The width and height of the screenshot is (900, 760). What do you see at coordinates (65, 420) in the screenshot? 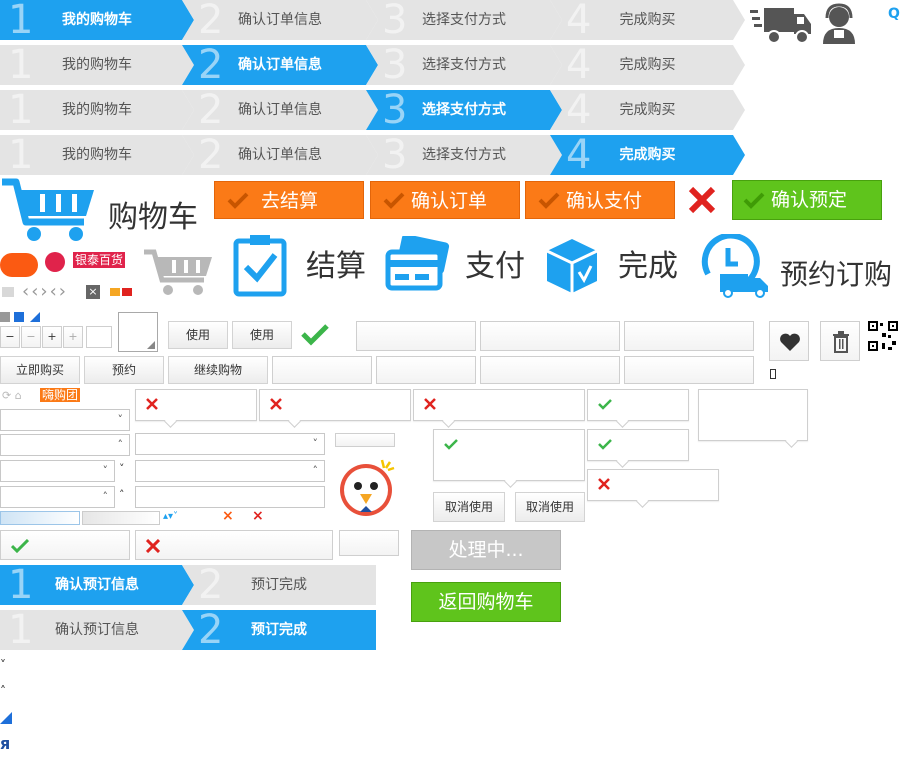
I see `select-1: ˅` at bounding box center [65, 420].